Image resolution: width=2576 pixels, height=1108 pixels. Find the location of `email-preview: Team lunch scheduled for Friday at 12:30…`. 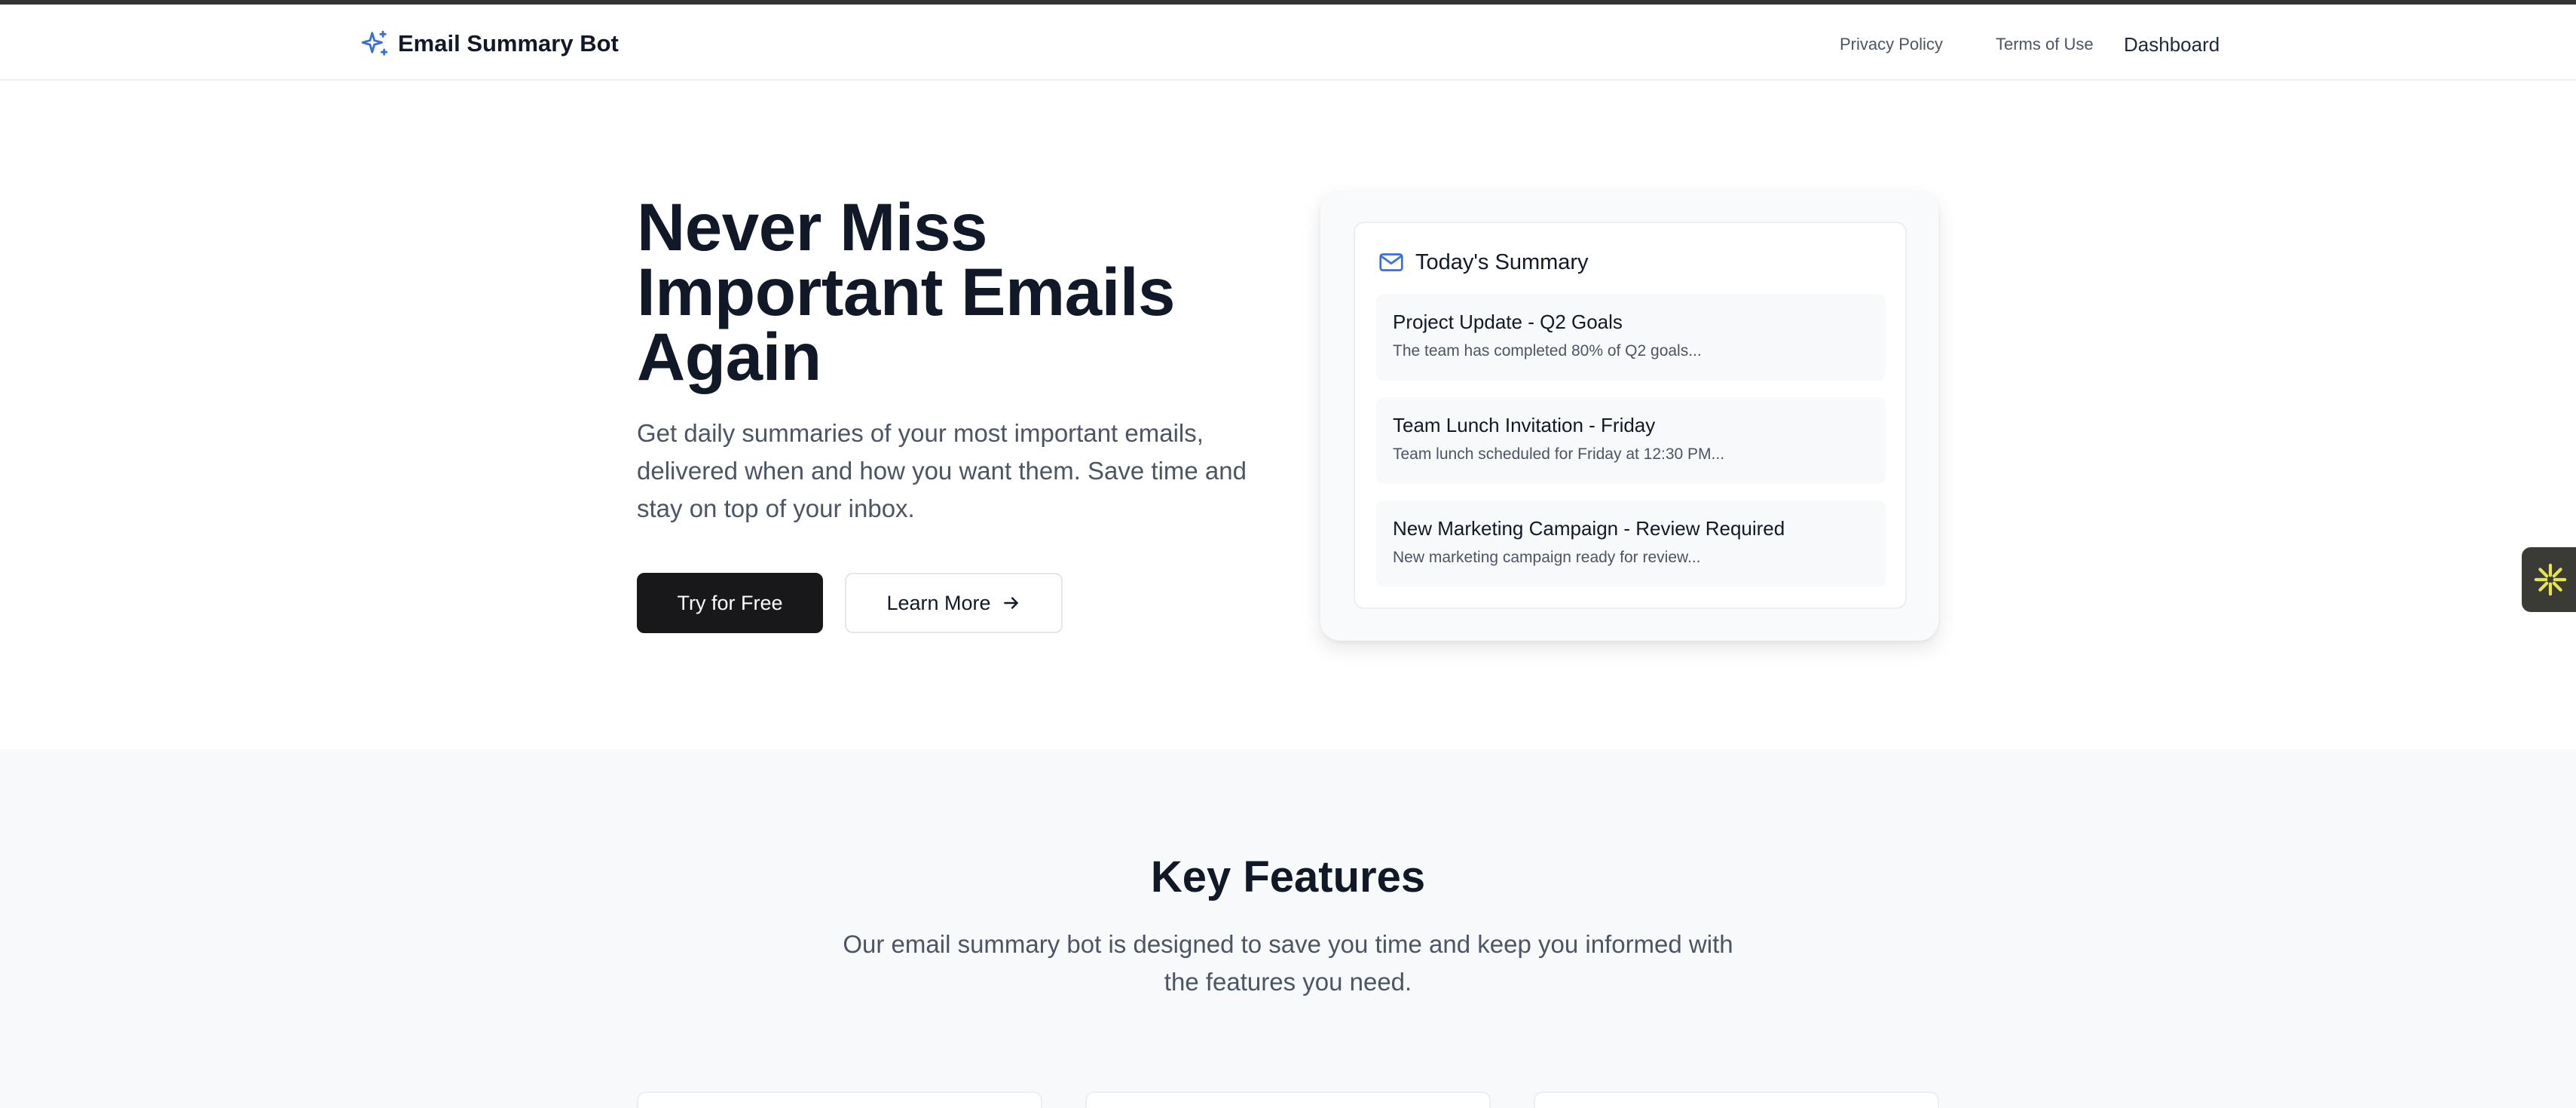

email-preview: Team lunch scheduled for Friday at 12:30… is located at coordinates (1559, 454).